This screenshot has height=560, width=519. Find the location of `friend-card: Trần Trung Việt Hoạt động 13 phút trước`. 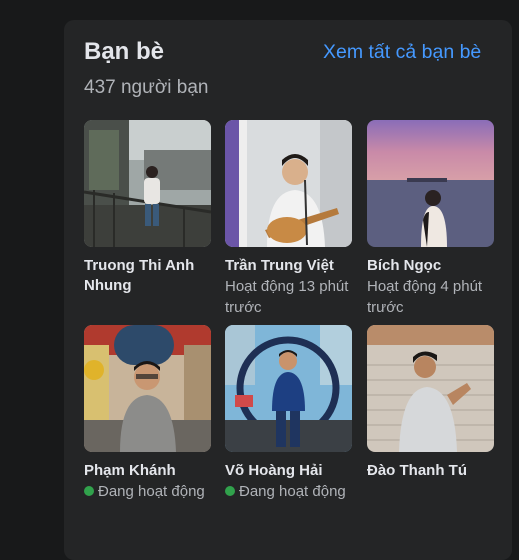

friend-card: Trần Trung Việt Hoạt động 13 phút trước is located at coordinates (288, 219).